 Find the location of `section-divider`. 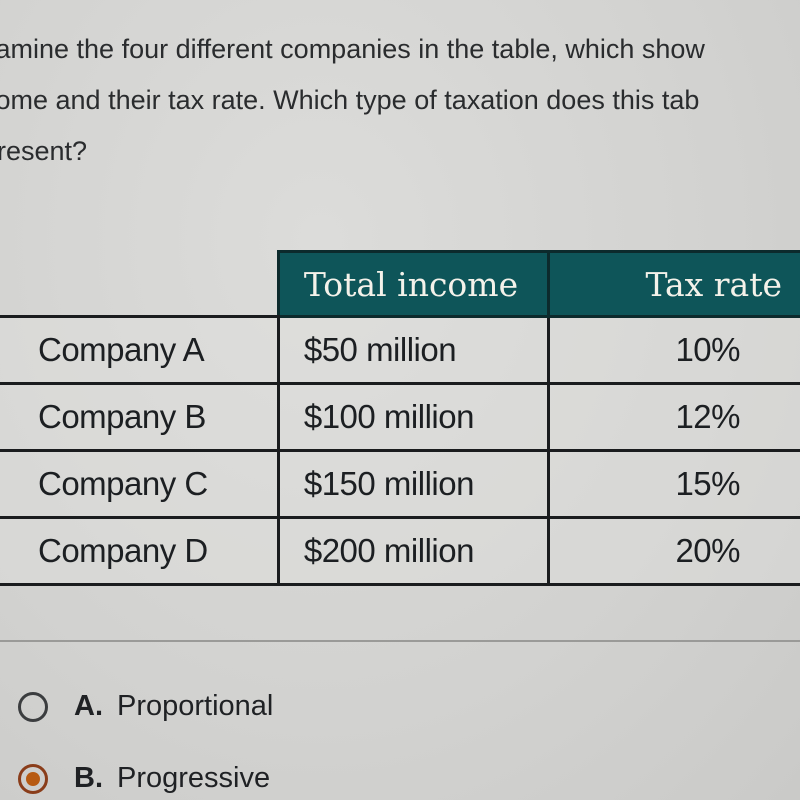

section-divider is located at coordinates (400, 641).